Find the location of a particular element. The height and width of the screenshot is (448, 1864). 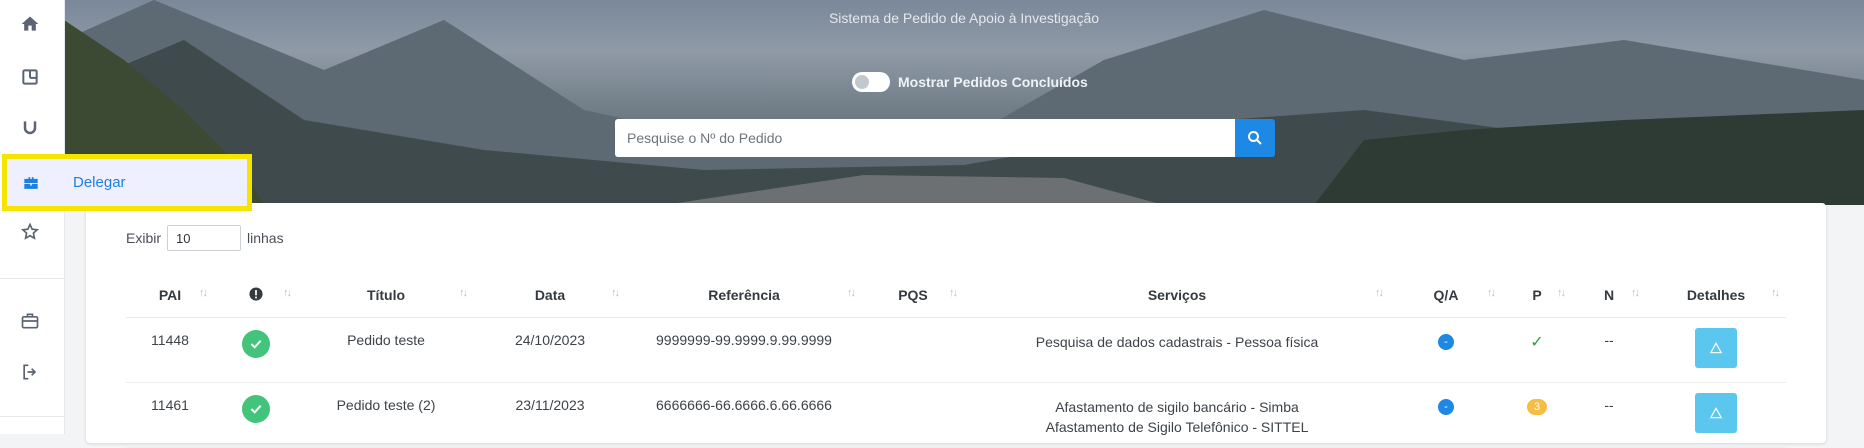

col-titulo: Título ↑↓ is located at coordinates (386, 295).